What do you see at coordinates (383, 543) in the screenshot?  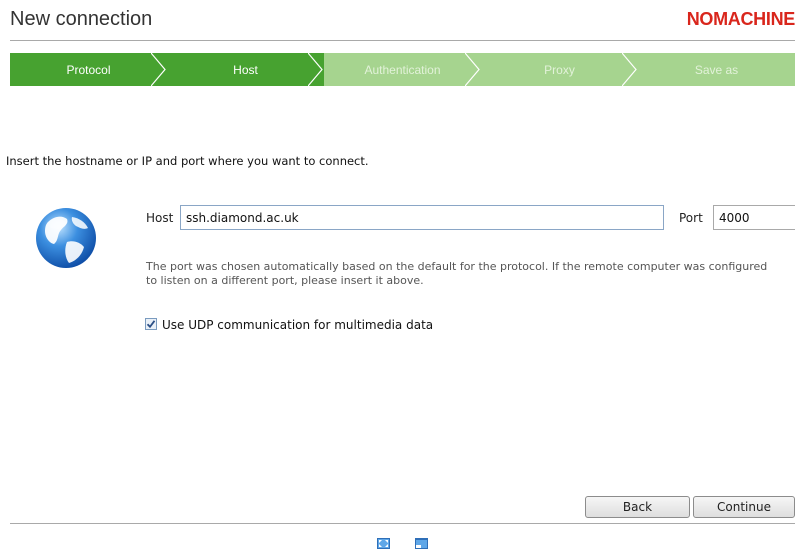 I see `fullscreen-icon` at bounding box center [383, 543].